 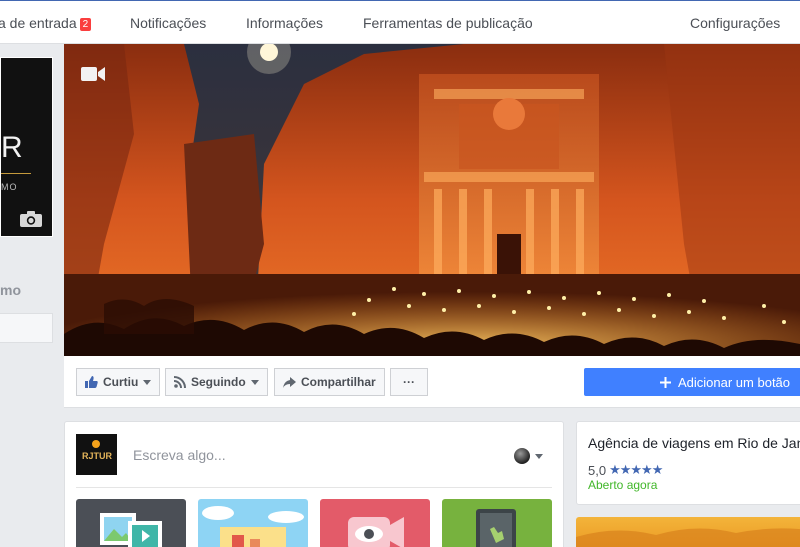 What do you see at coordinates (253, 526) in the screenshot?
I see `shop-icon` at bounding box center [253, 526].